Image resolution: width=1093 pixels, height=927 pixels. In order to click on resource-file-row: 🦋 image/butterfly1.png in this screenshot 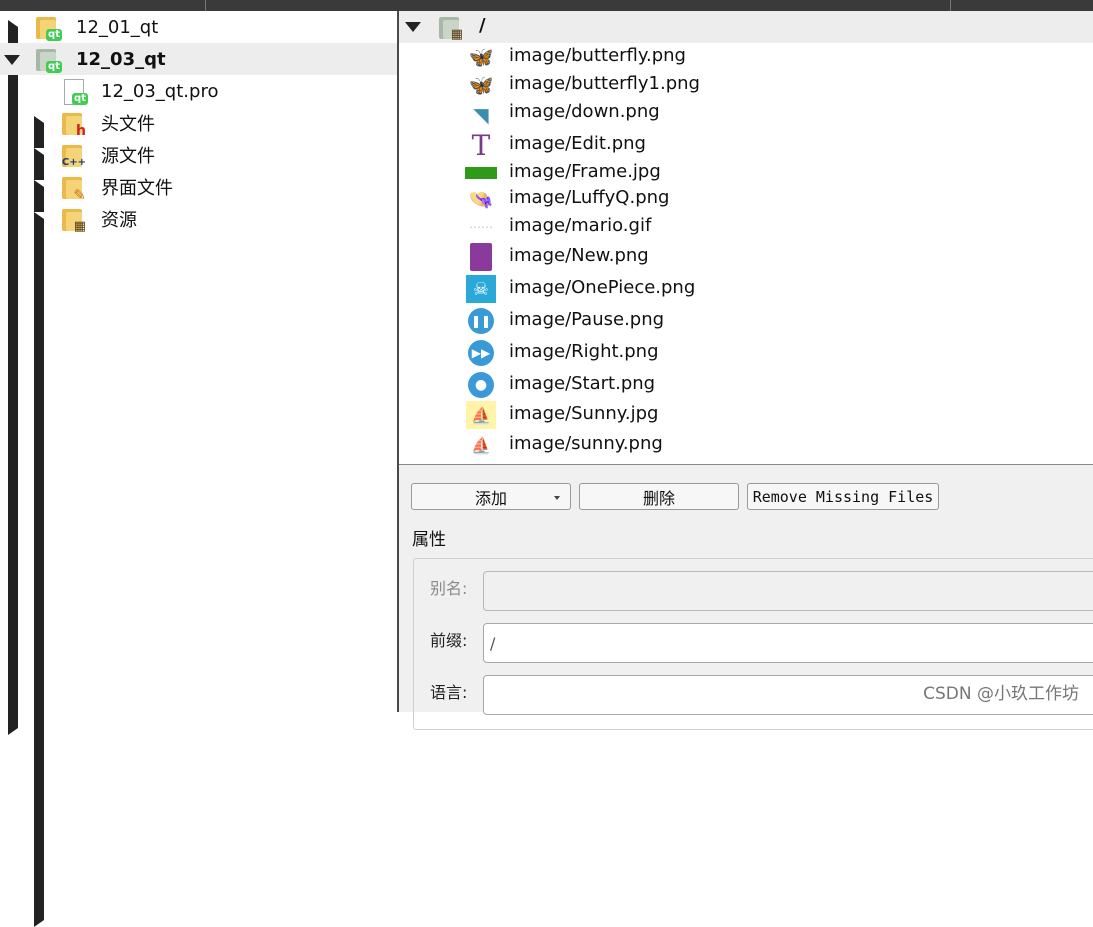, I will do `click(746, 85)`.